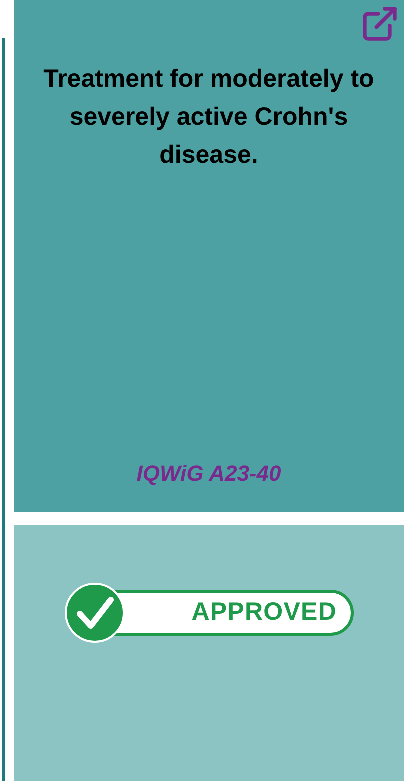 The image size is (404, 781). What do you see at coordinates (380, 24) in the screenshot?
I see `external-link-icon` at bounding box center [380, 24].